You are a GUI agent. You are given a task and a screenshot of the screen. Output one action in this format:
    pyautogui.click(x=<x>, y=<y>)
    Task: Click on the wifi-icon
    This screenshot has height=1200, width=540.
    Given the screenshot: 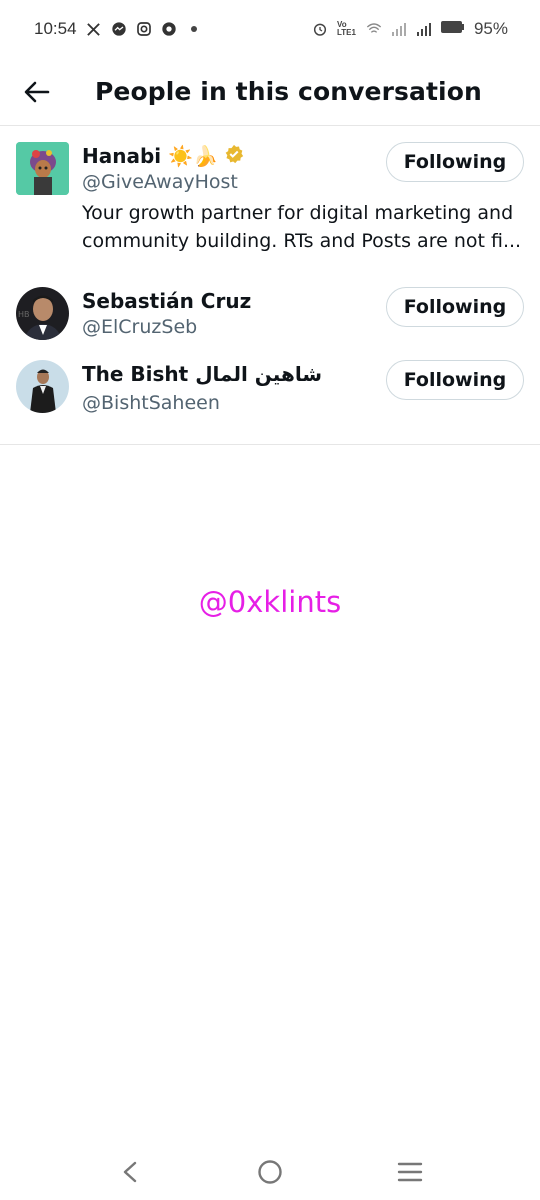 What is the action you would take?
    pyautogui.click(x=374, y=29)
    